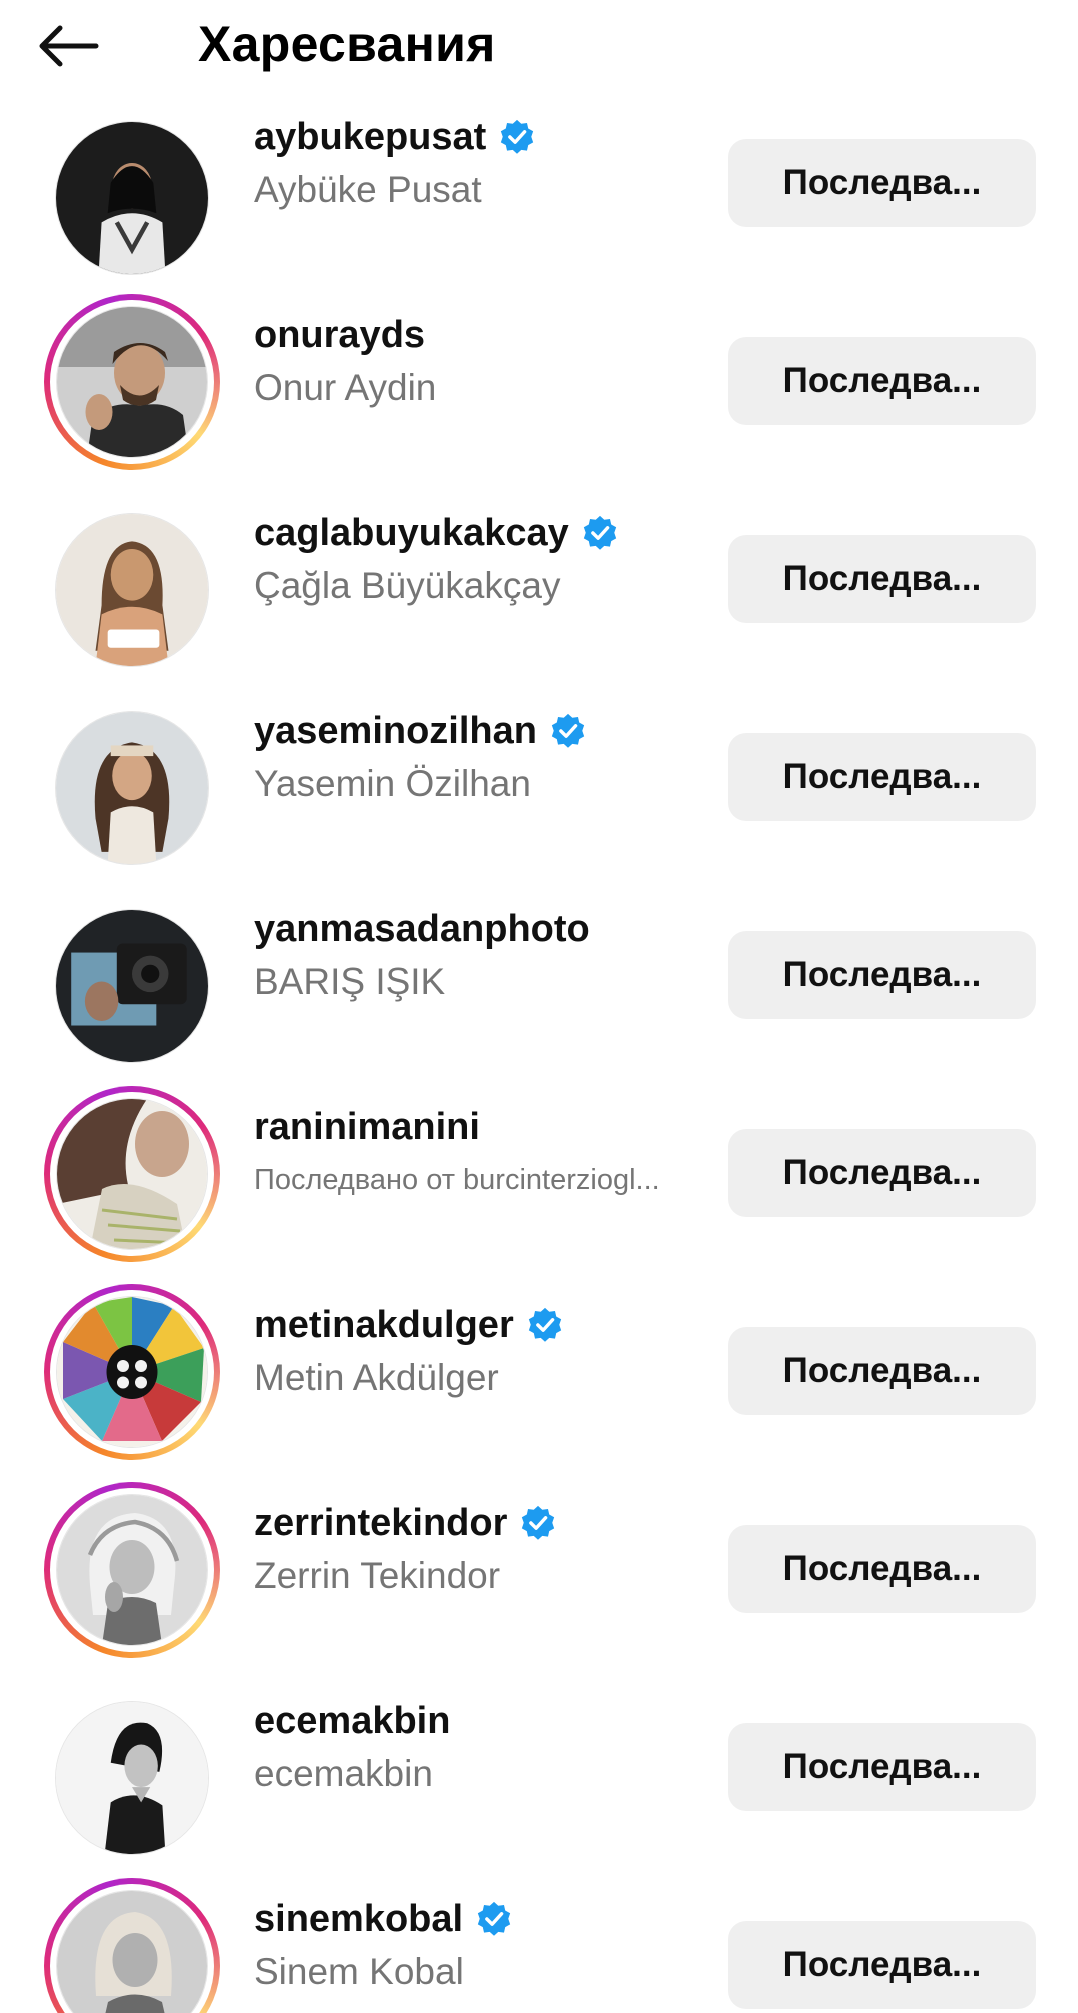  Describe the element at coordinates (343, 1773) in the screenshot. I see `full-name: ecemakbin` at that location.